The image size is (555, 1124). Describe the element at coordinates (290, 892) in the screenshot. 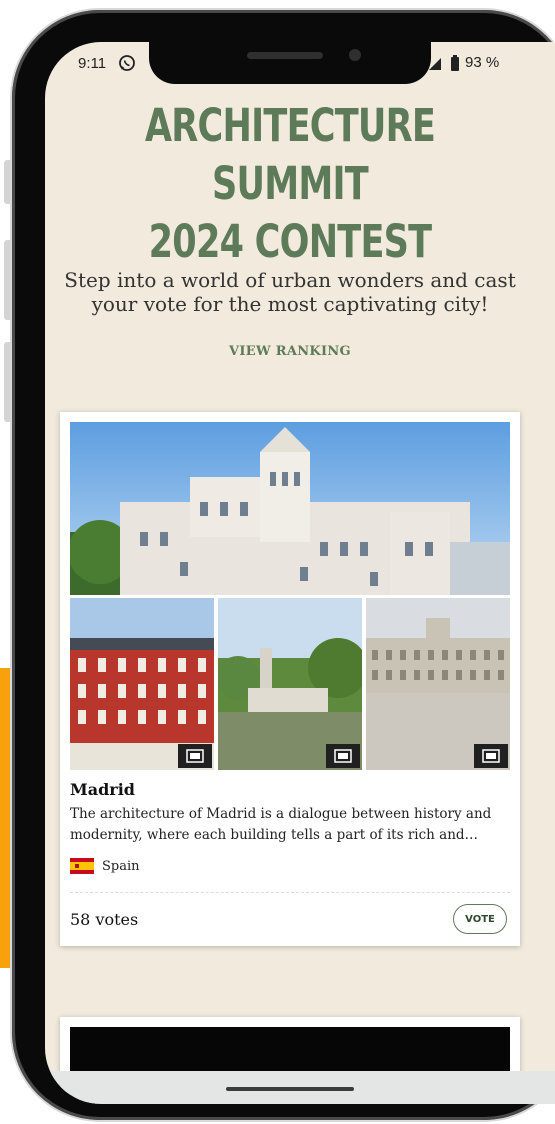

I see `card-divider` at that location.